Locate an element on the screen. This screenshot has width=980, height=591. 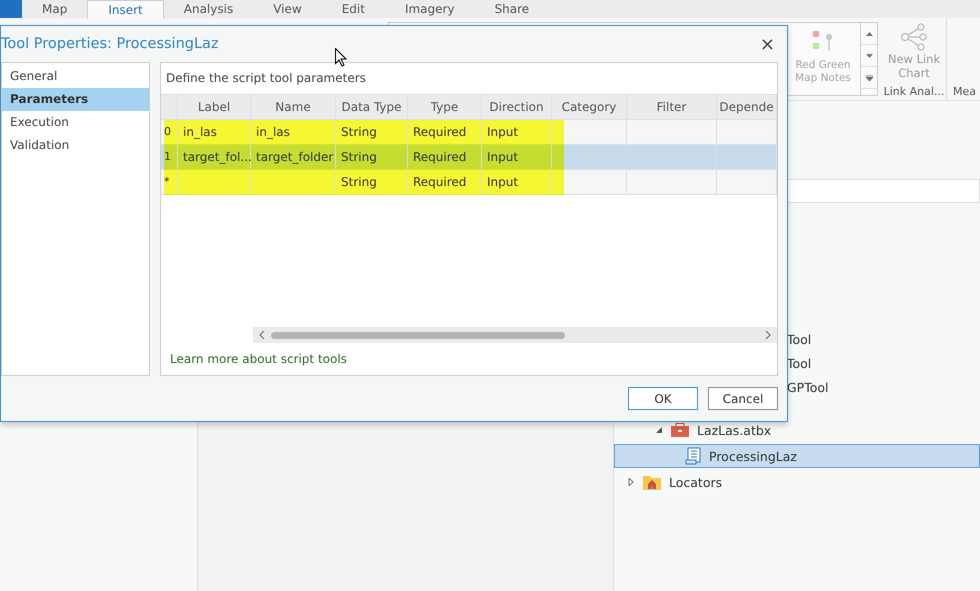
column-header: Type is located at coordinates (445, 107).